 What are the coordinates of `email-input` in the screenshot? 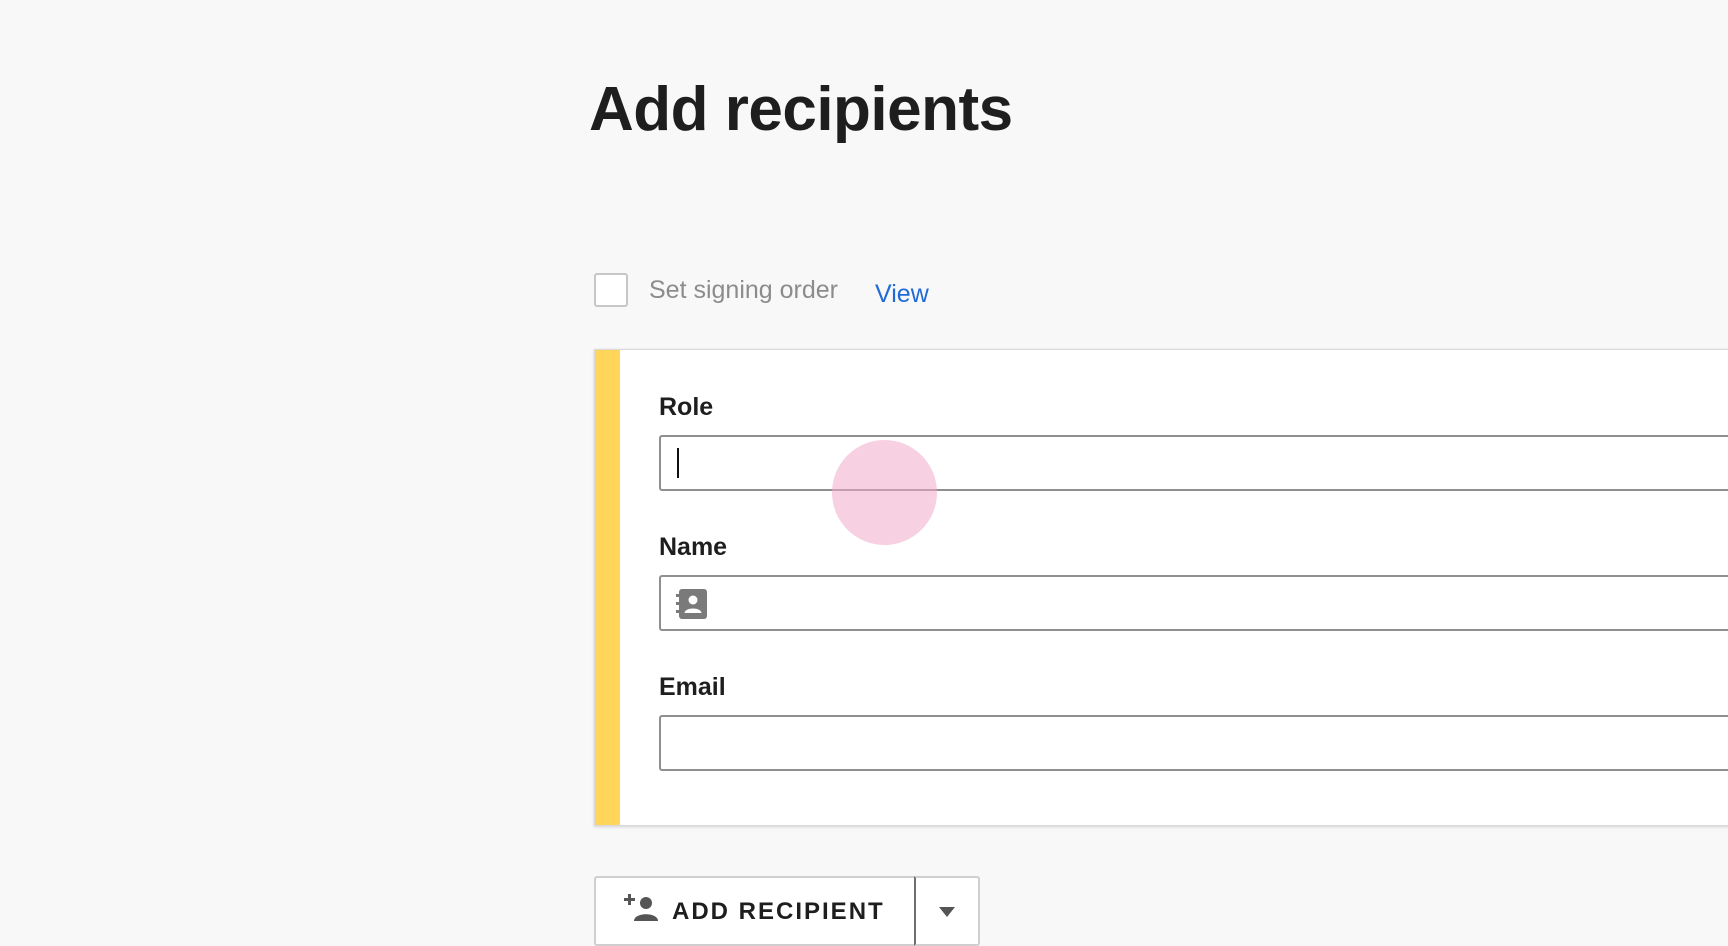 It's located at (1193, 743).